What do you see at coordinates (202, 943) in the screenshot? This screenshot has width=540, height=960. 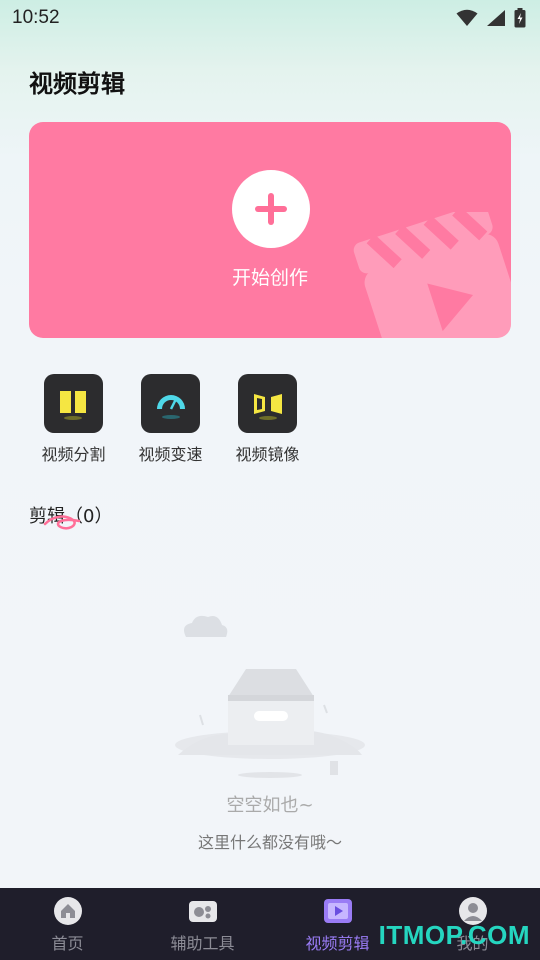 I see `nav-label: 辅助工具` at bounding box center [202, 943].